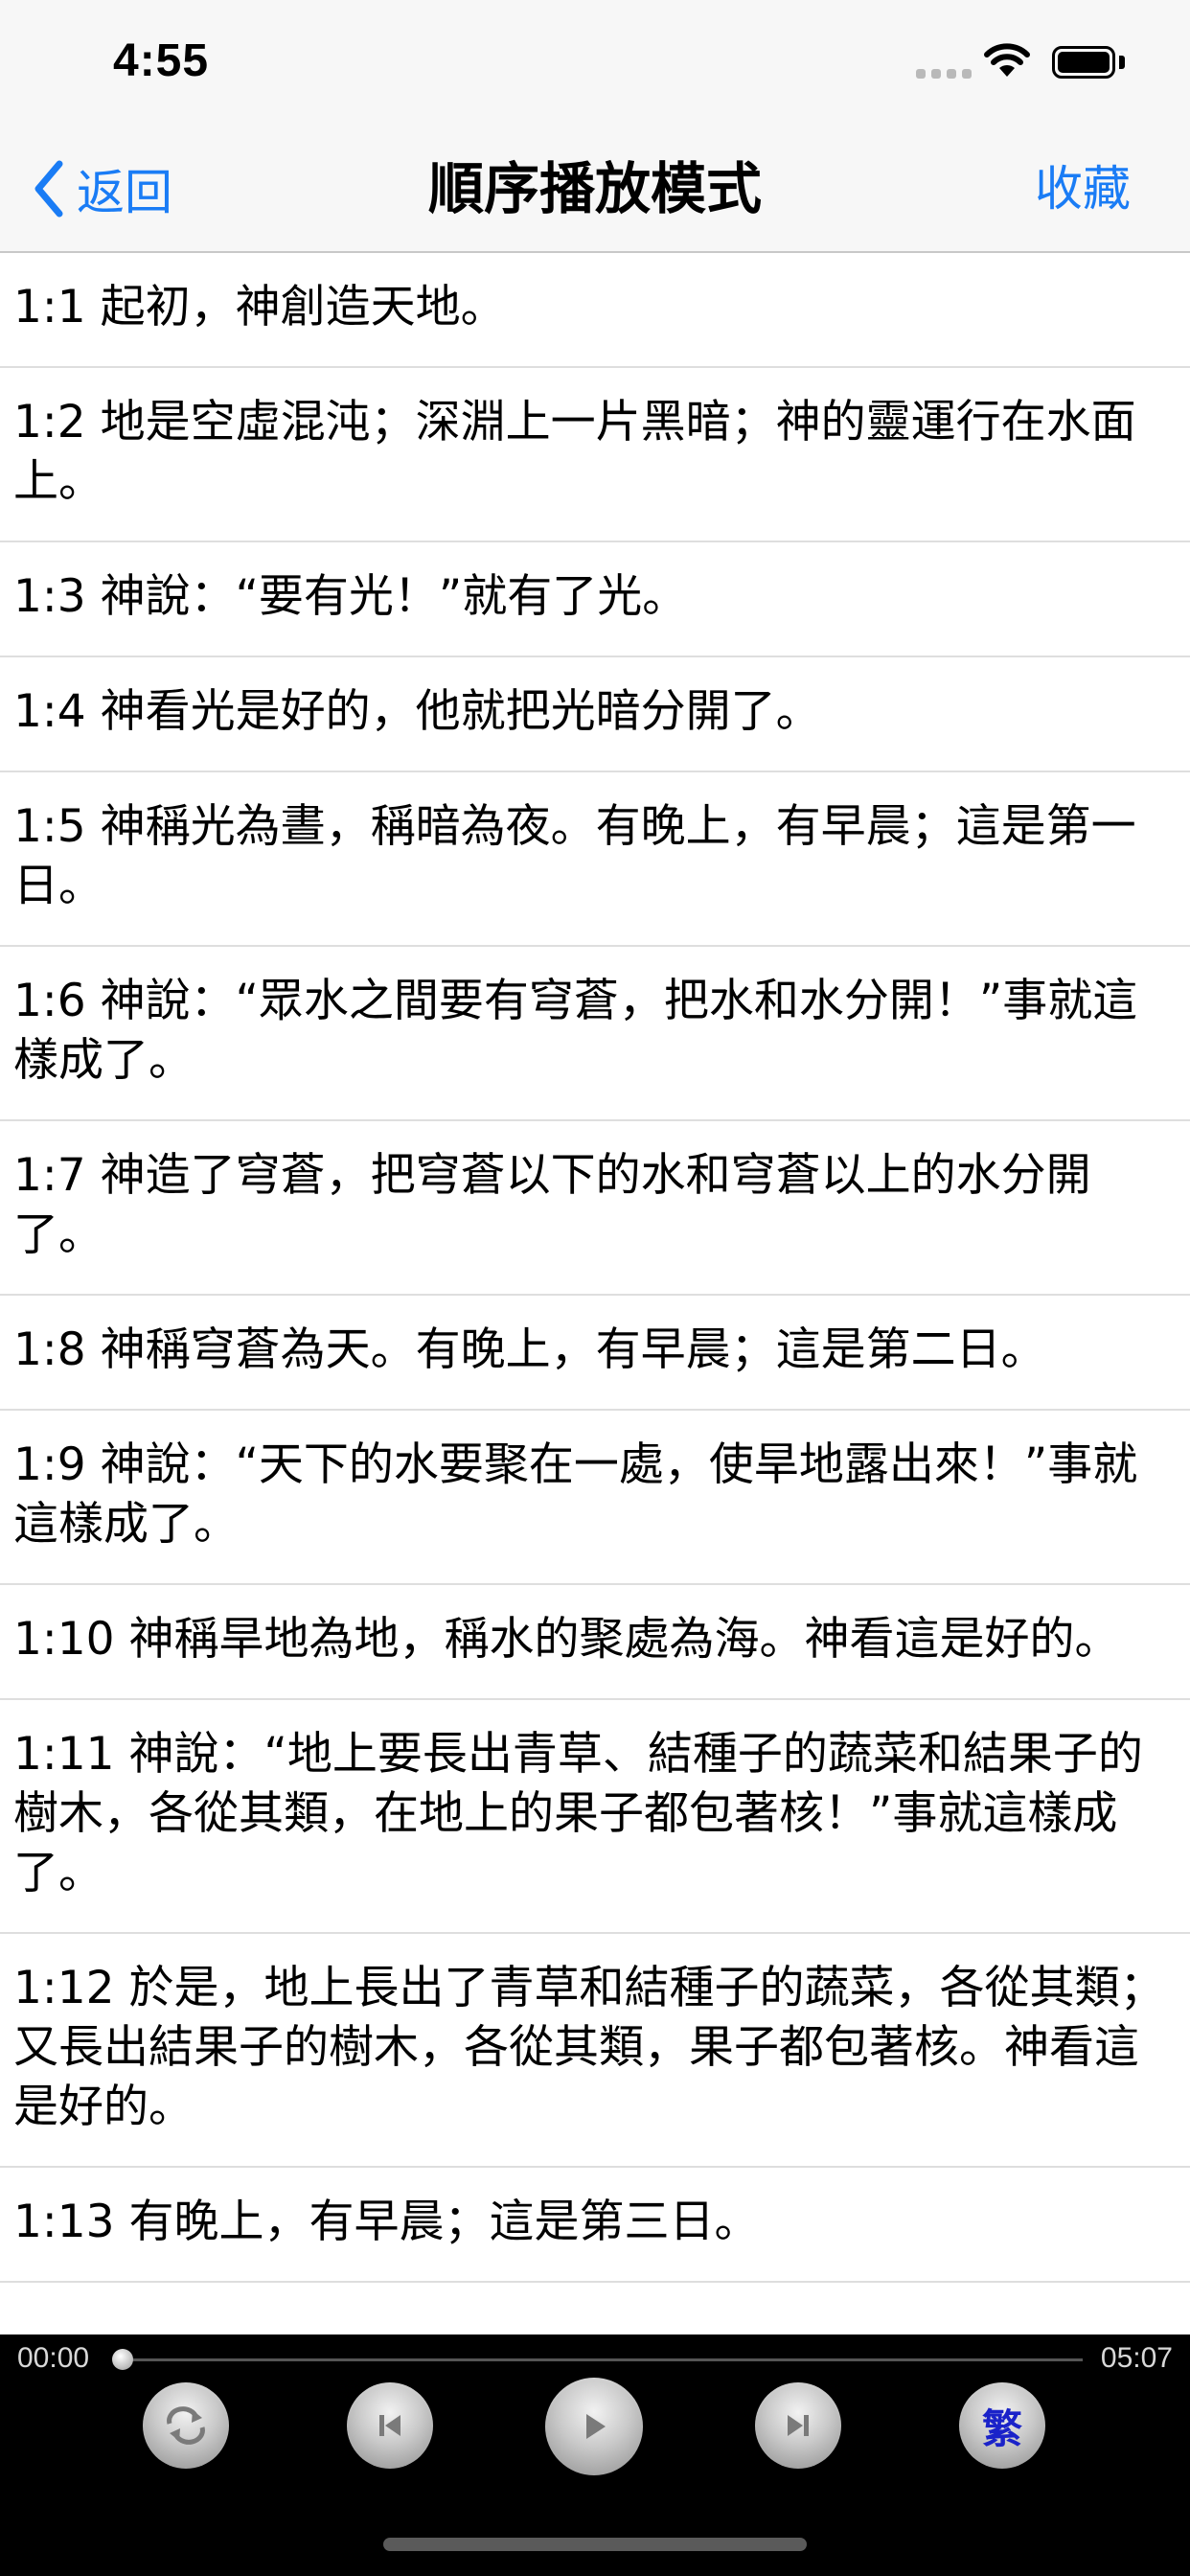 This screenshot has height=2576, width=1190. I want to click on repeat-button, so click(186, 2425).